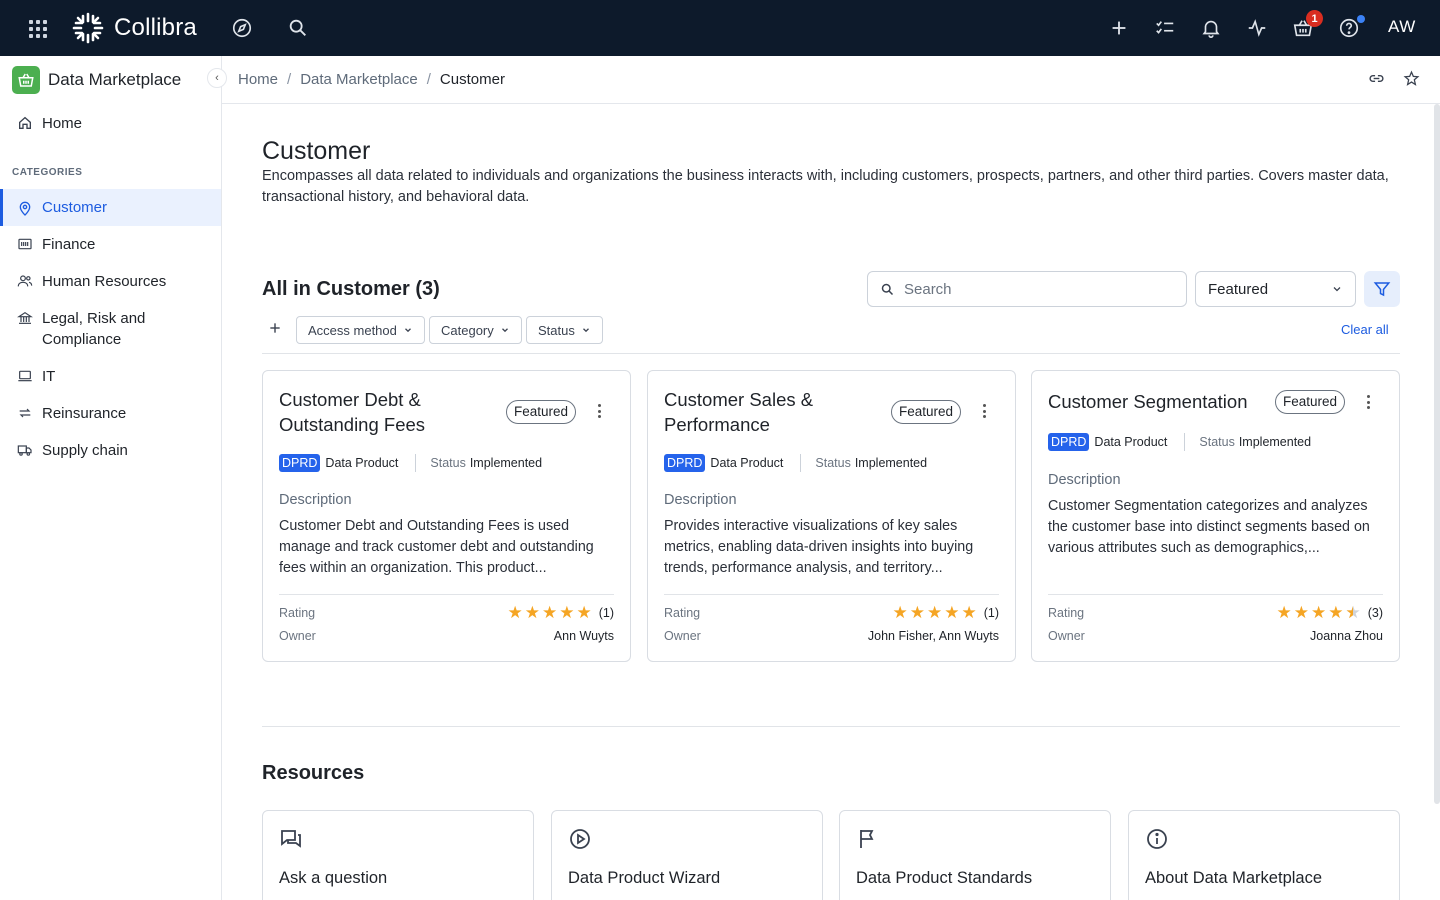  I want to click on breadcrumb-marketplace-link: Data Marketplace, so click(359, 79).